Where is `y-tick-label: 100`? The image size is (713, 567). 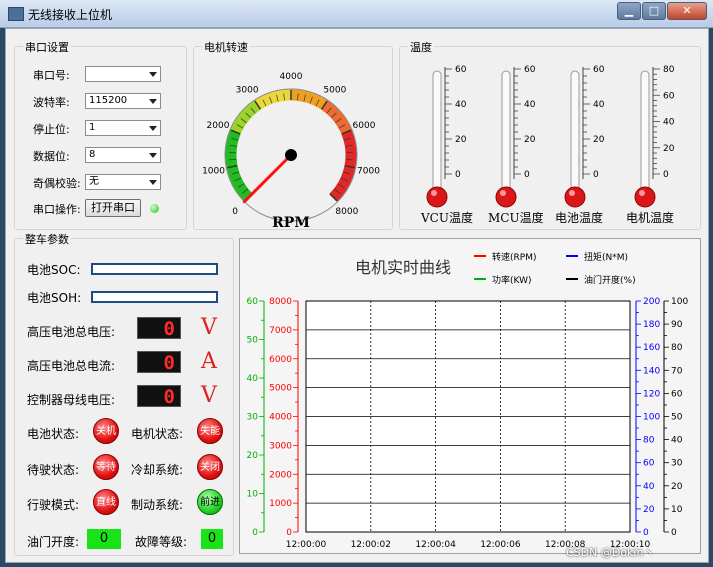 y-tick-label: 100 is located at coordinates (679, 302).